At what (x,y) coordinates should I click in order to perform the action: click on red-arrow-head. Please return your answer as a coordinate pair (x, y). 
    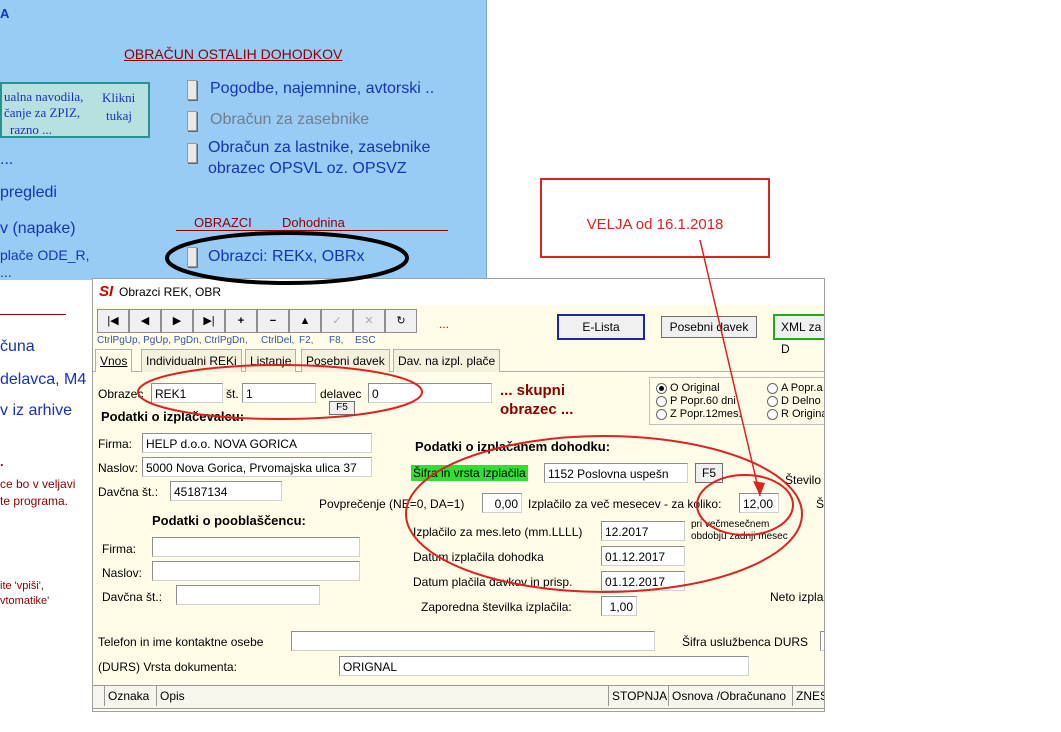
    Looking at the image, I should click on (759, 488).